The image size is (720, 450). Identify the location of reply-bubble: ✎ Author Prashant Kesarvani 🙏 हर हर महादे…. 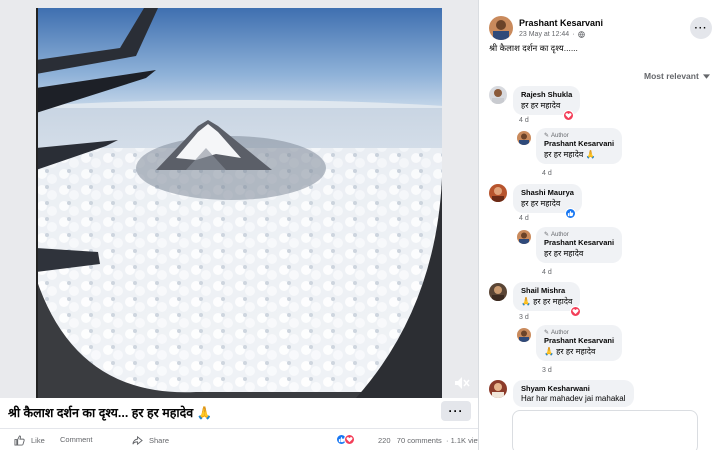
(579, 343).